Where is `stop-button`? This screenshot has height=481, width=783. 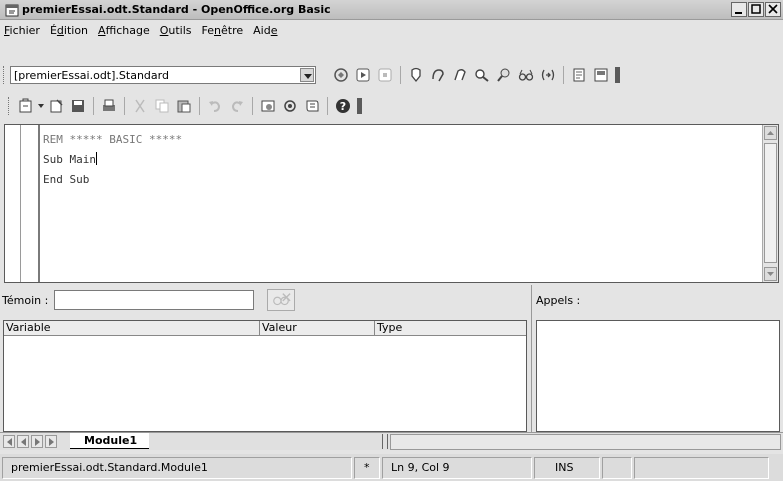 stop-button is located at coordinates (385, 75).